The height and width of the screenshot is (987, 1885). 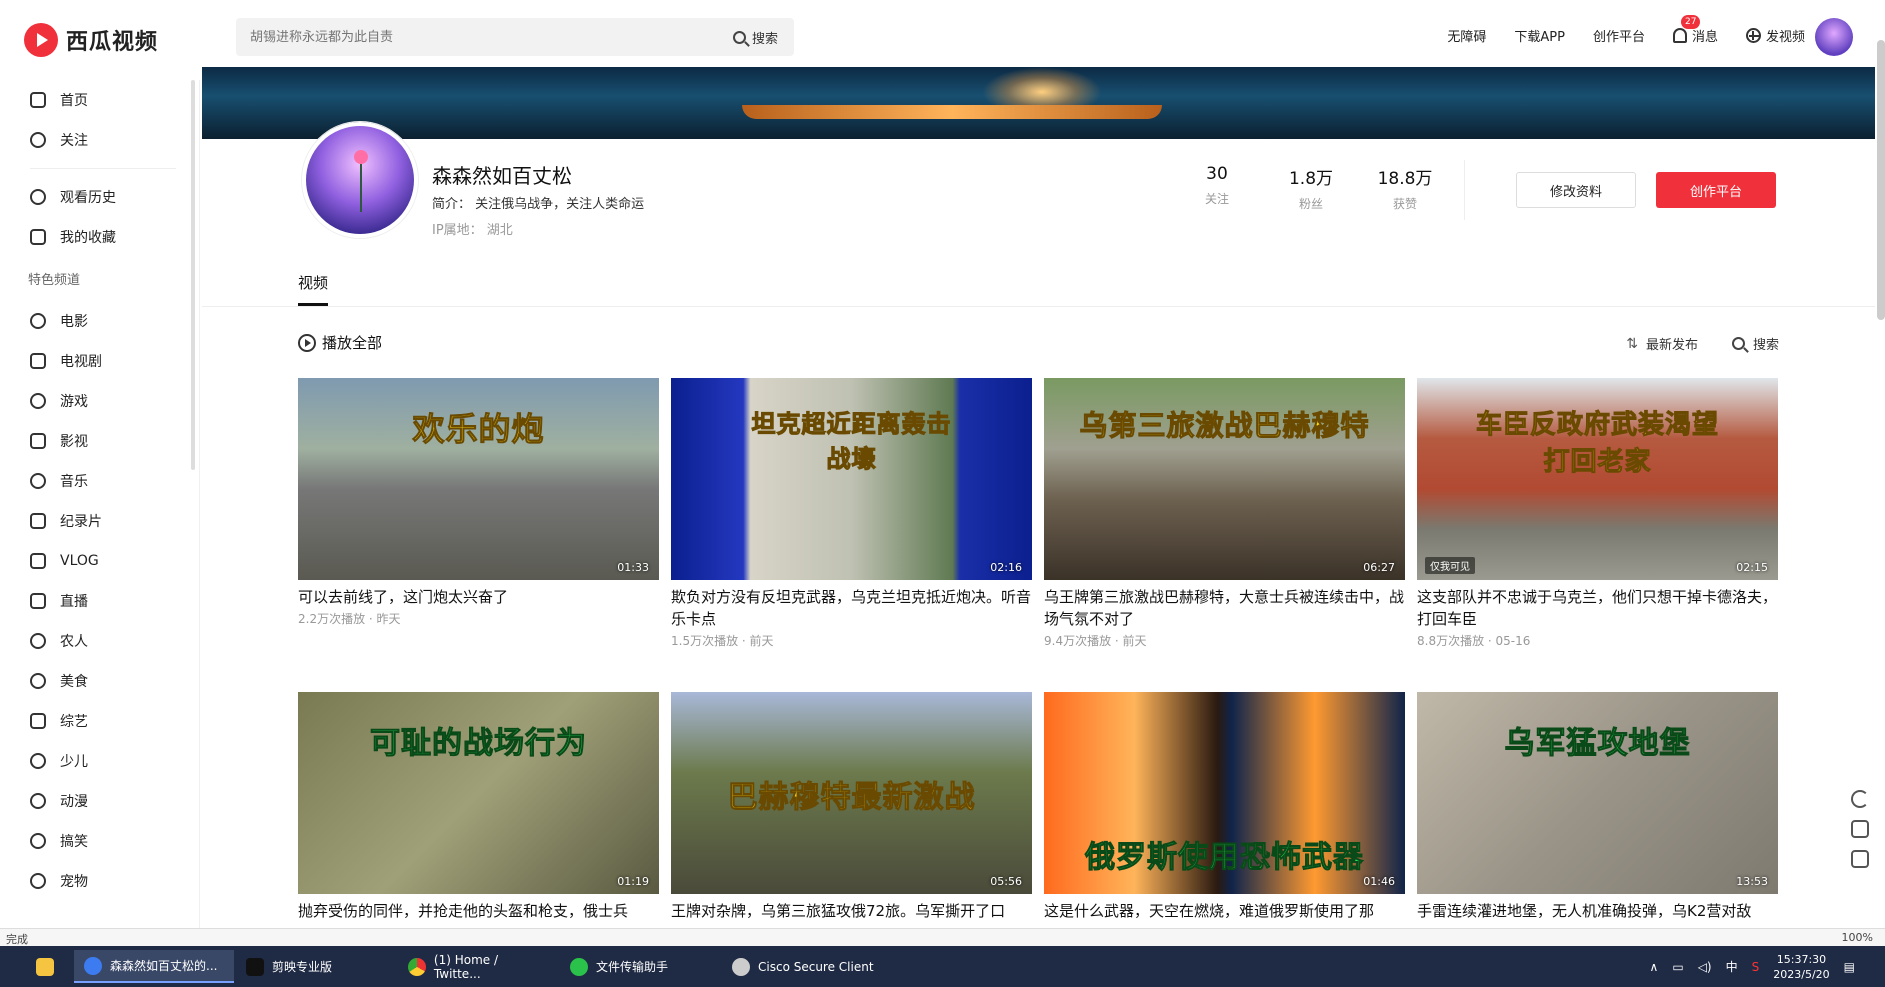 I want to click on notification-icon: ▤, so click(x=1849, y=967).